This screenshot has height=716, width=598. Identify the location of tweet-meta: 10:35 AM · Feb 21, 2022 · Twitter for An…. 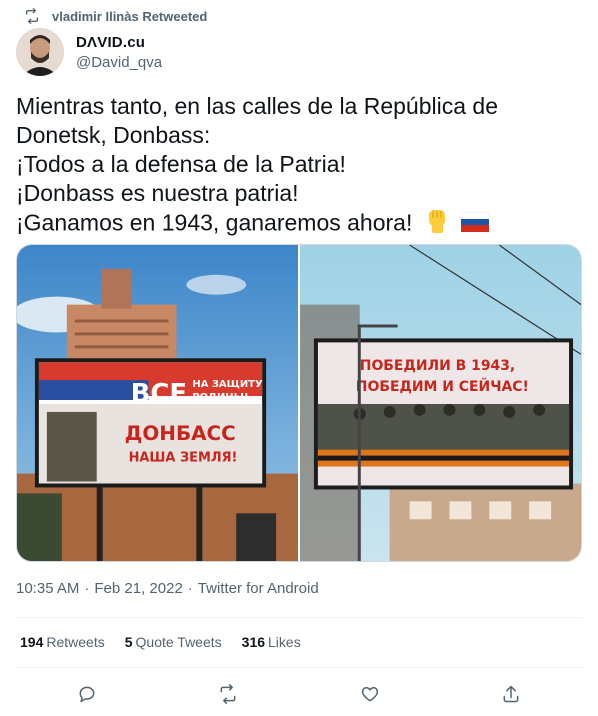
(167, 588).